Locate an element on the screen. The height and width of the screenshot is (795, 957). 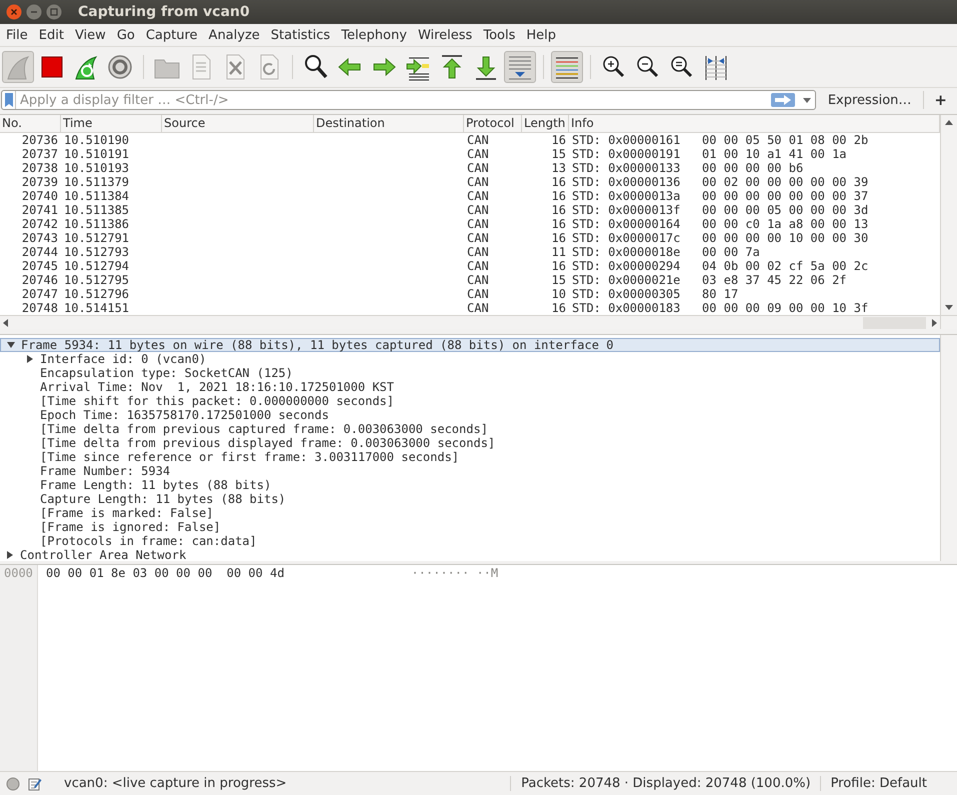
tree-item: [Frame is ignored: False] is located at coordinates (130, 527).